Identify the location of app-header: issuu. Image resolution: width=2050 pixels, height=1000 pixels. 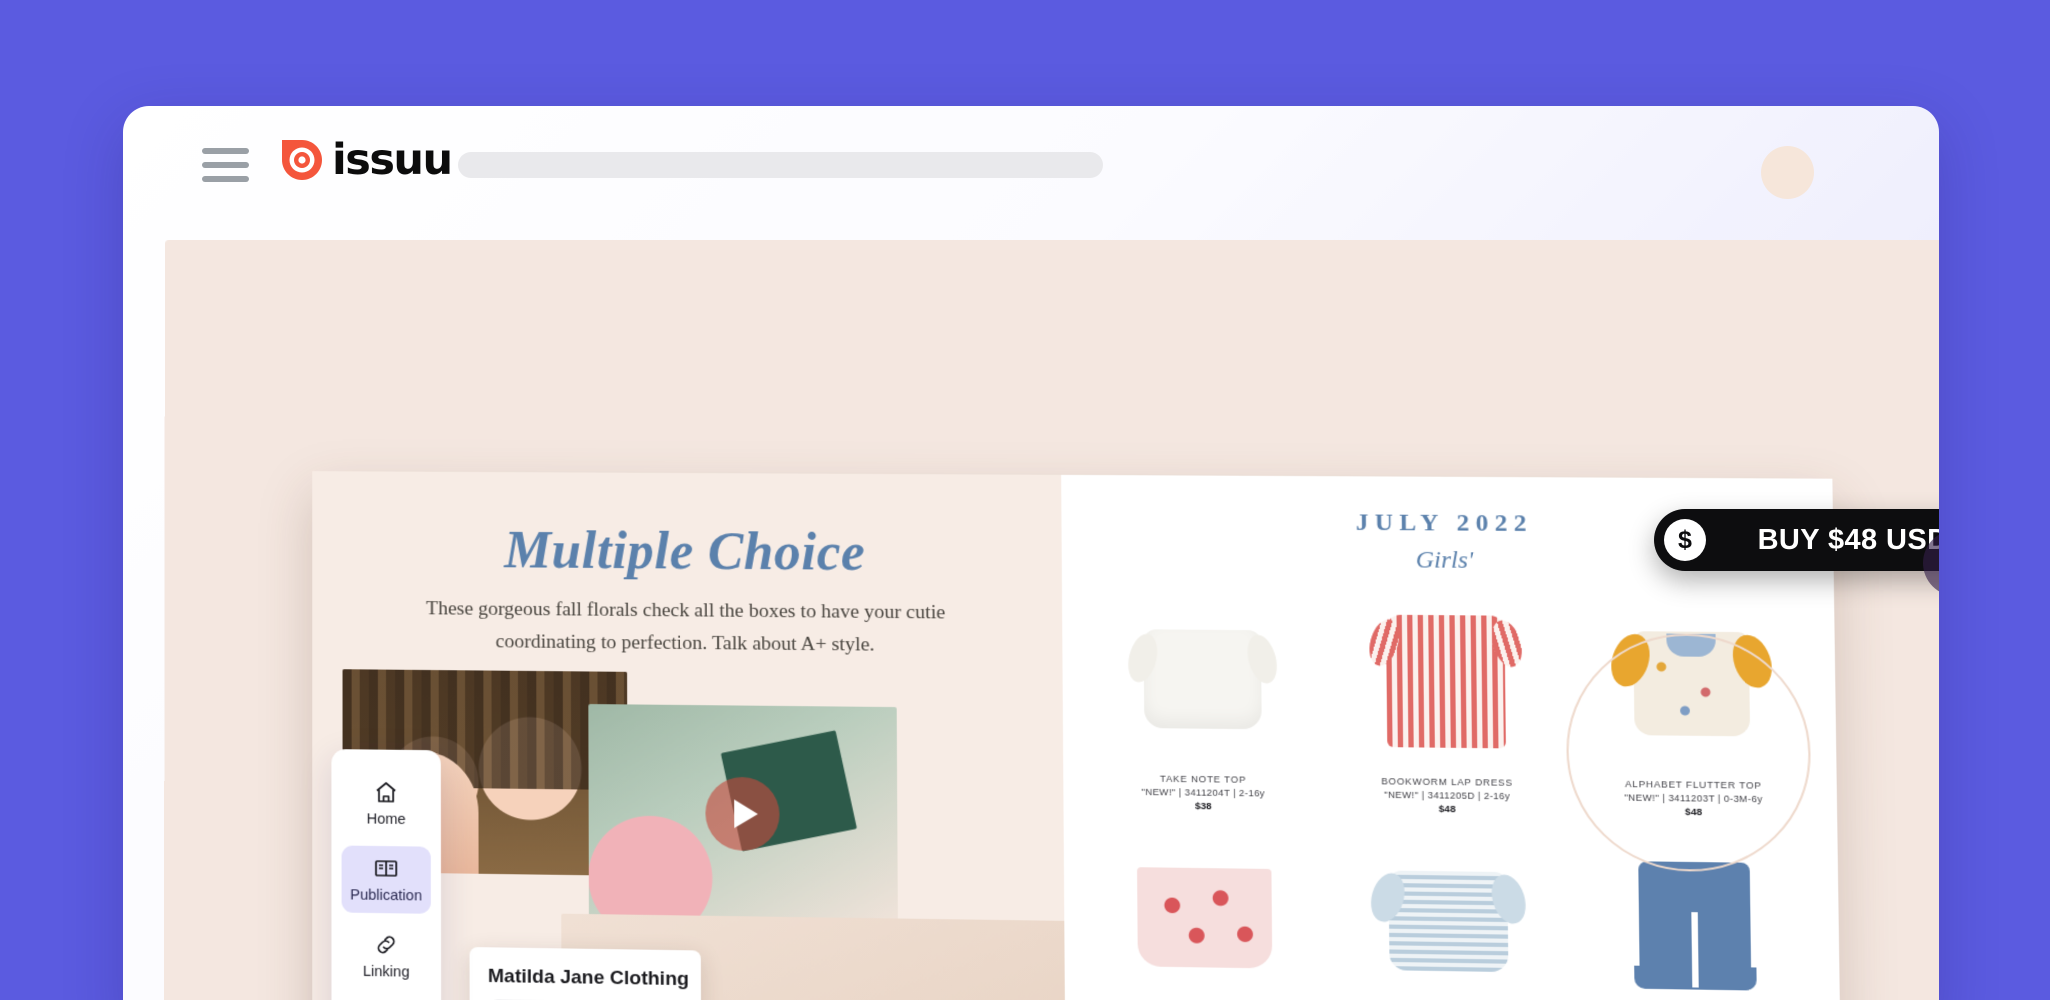
(1031, 173).